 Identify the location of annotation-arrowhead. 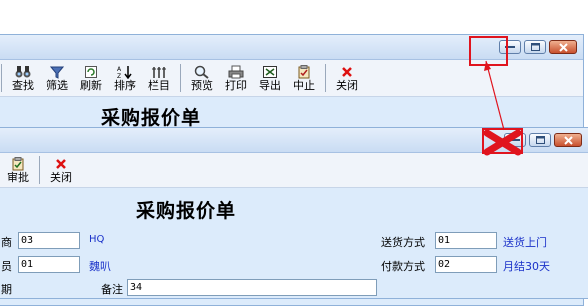
(487, 66).